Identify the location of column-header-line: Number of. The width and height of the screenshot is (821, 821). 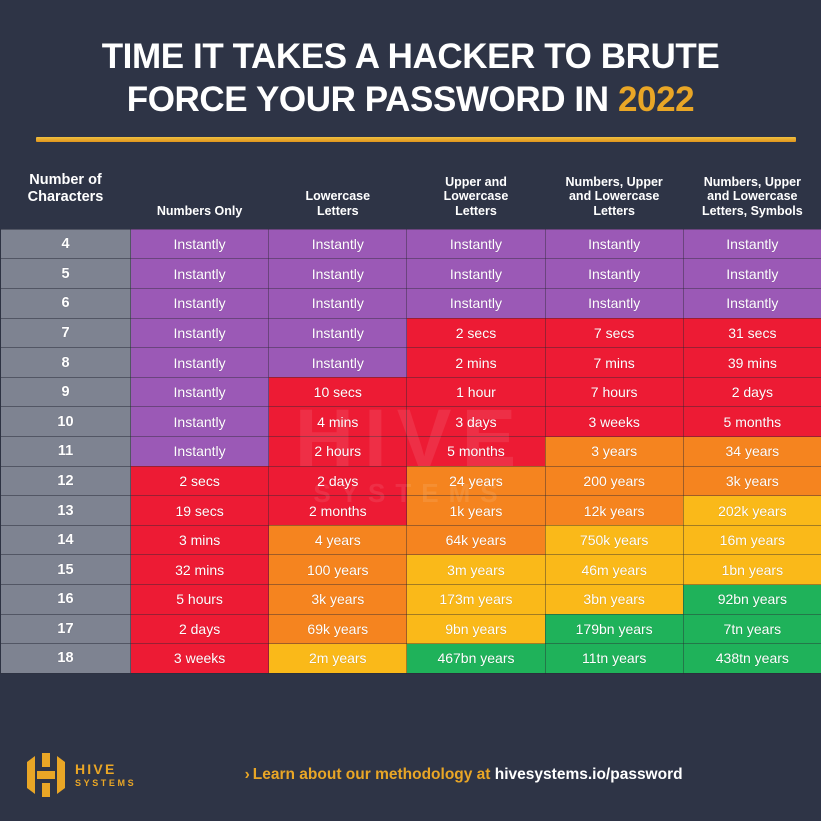
(65, 179).